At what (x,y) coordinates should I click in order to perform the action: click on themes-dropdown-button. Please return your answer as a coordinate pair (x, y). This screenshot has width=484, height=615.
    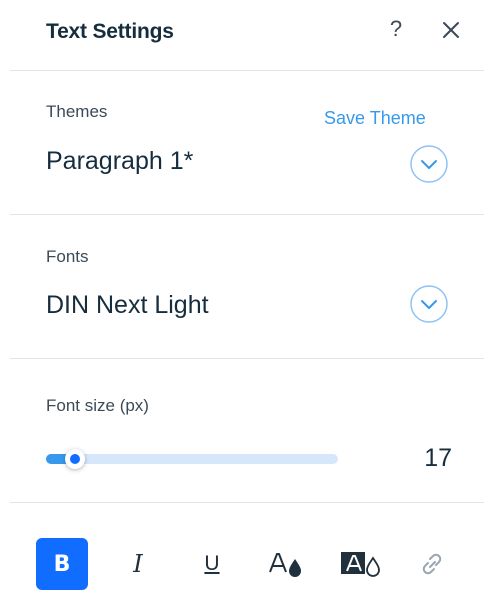
    Looking at the image, I should click on (429, 164).